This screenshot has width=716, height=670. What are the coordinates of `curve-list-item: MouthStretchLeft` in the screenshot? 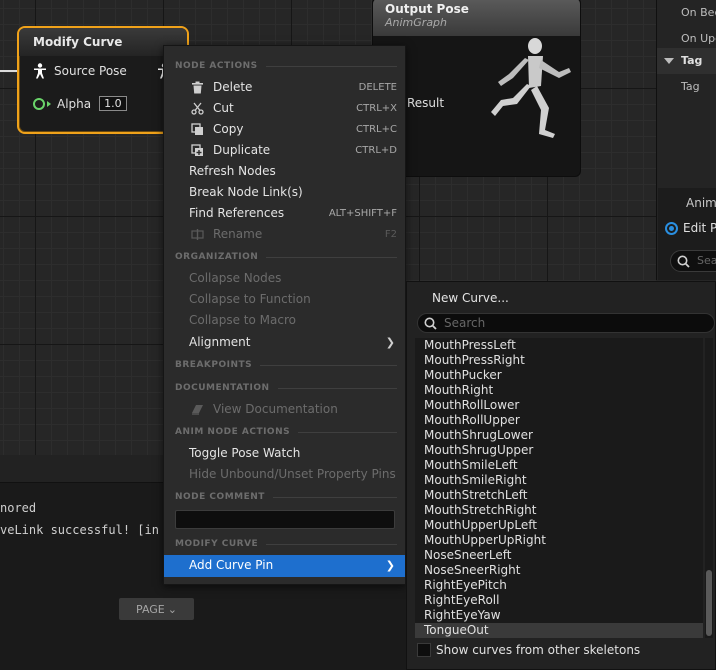 It's located at (559, 495).